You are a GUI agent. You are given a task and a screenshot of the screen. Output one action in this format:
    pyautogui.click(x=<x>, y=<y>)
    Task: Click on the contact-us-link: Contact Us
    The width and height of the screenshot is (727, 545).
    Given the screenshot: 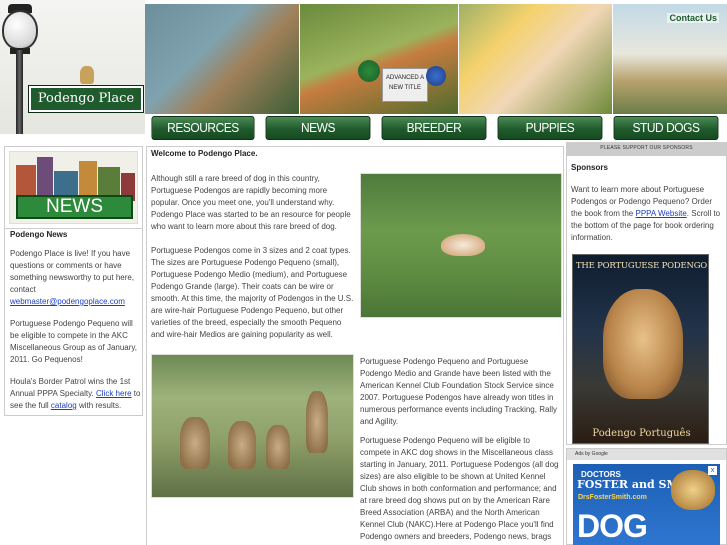 What is the action you would take?
    pyautogui.click(x=693, y=18)
    